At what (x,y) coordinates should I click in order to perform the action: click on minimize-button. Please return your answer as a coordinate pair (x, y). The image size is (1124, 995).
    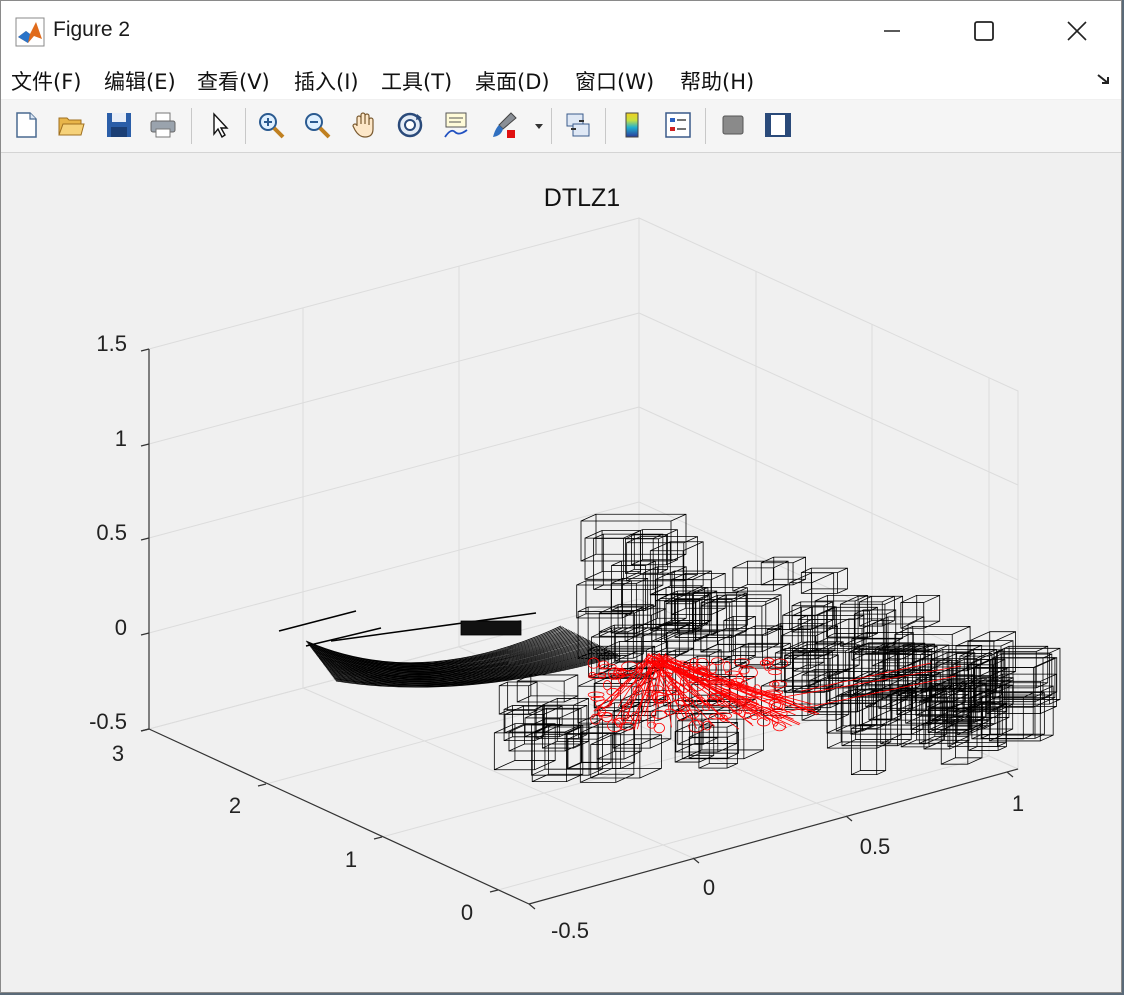
    Looking at the image, I should click on (892, 31).